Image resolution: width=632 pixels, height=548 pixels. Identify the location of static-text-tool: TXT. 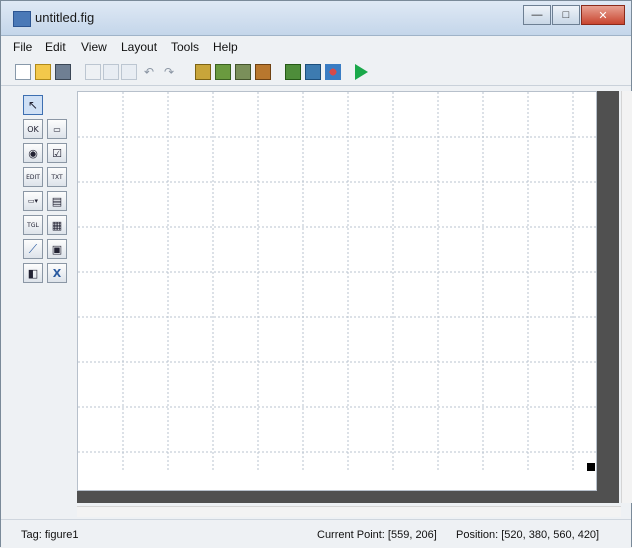
(57, 177).